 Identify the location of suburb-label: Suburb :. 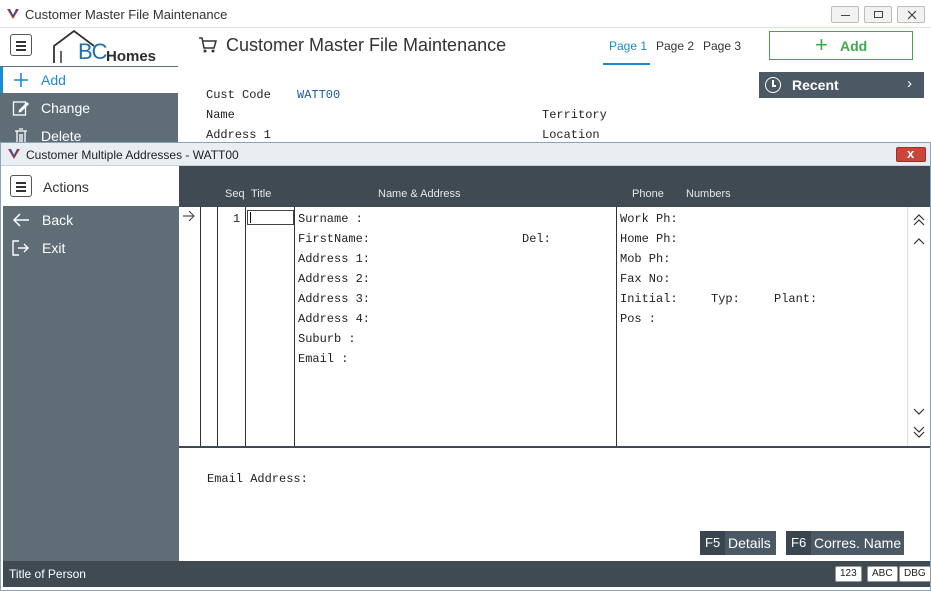
(327, 339).